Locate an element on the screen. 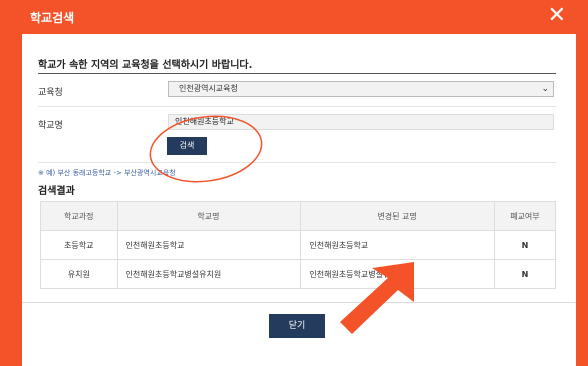  example-hint: ※ 예) 부산 동래고등학교 -> 부산광역시교육청 is located at coordinates (107, 173).